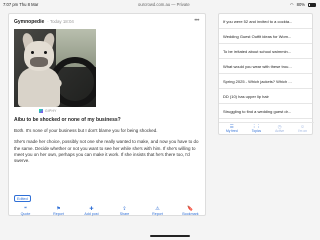 Image resolution: width=320 pixels, height=240 pixels. I want to click on edited-badge: Edited, so click(22, 198).